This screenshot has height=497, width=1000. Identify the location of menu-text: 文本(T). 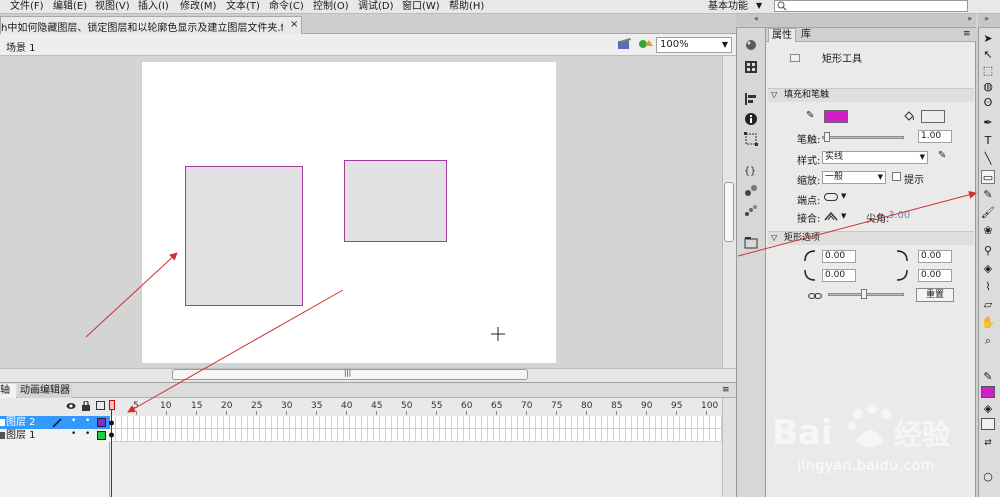
(243, 6).